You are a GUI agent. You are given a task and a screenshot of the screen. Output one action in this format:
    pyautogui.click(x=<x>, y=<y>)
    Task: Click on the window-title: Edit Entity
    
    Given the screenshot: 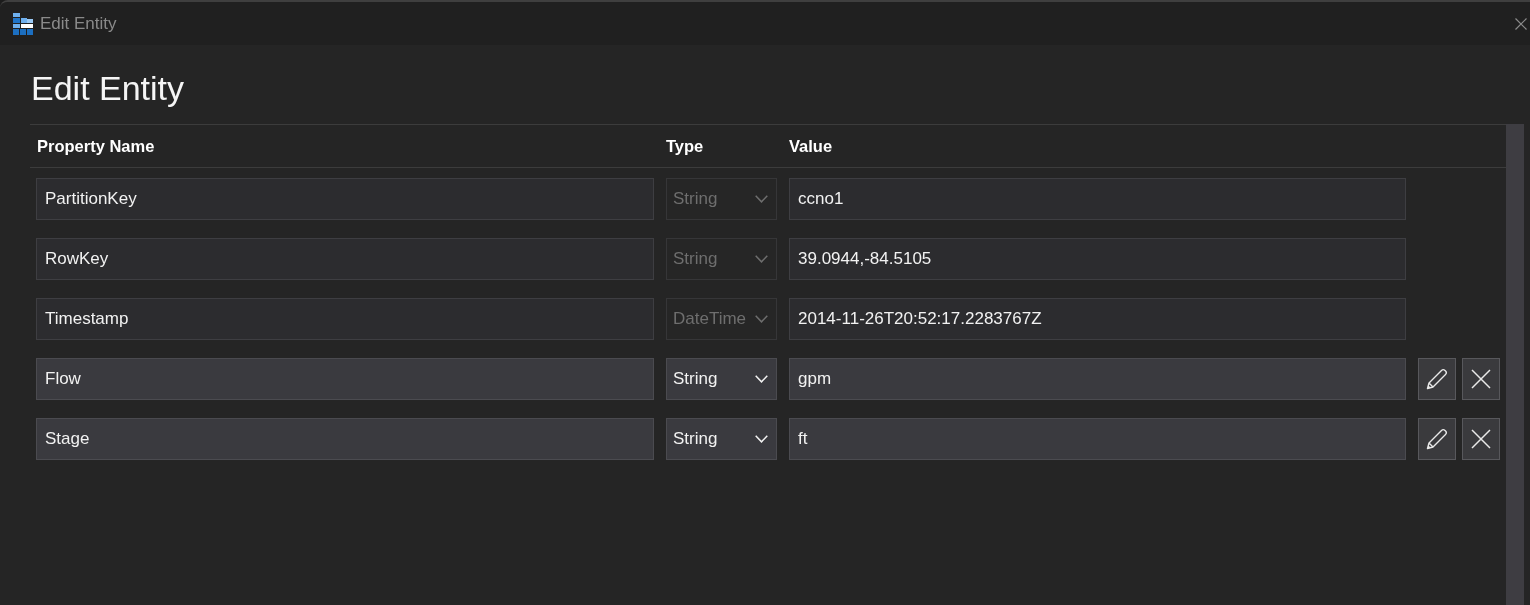 What is the action you would take?
    pyautogui.click(x=78, y=23)
    